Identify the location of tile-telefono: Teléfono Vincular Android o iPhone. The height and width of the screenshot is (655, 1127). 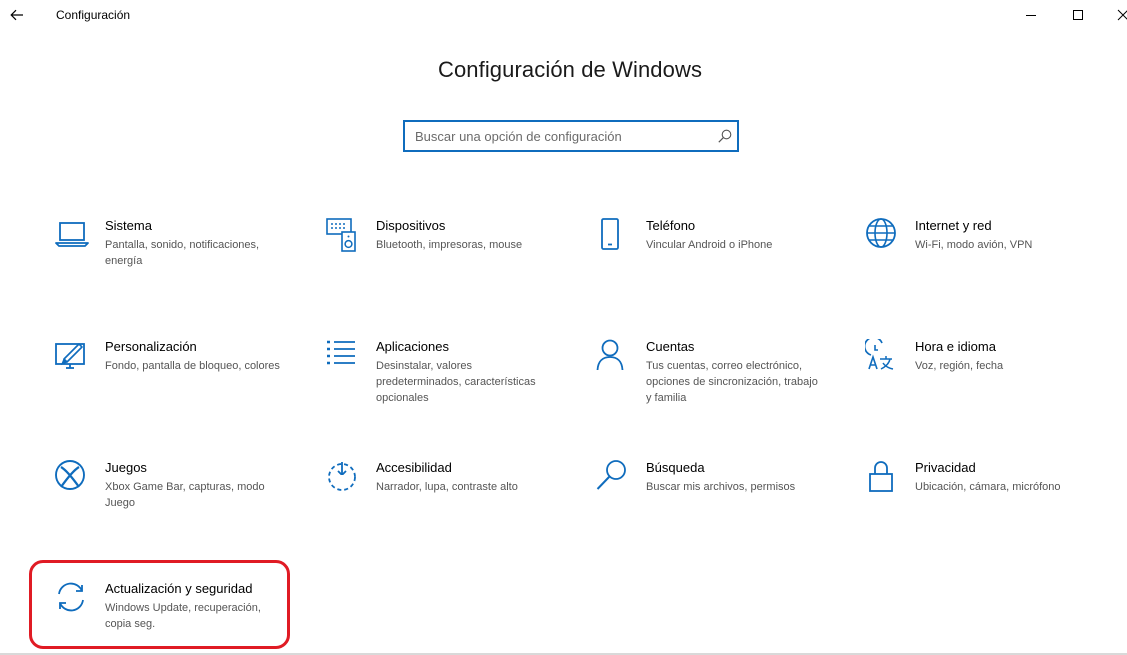
(726, 263).